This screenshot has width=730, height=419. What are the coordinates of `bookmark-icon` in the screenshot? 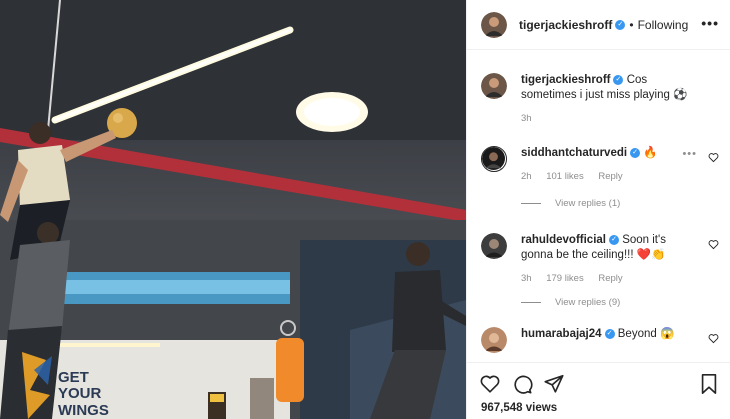 It's located at (709, 384).